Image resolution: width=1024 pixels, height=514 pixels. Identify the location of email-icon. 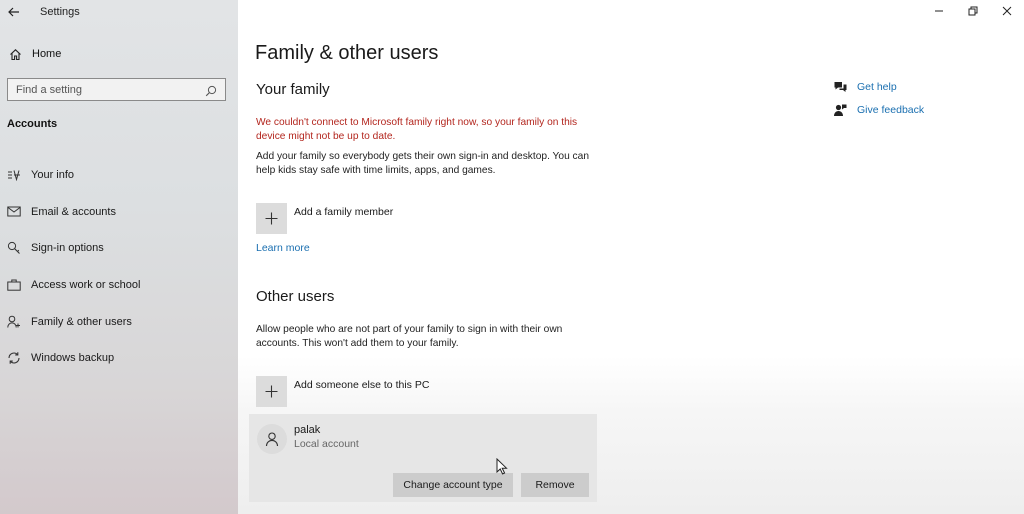
(14, 212).